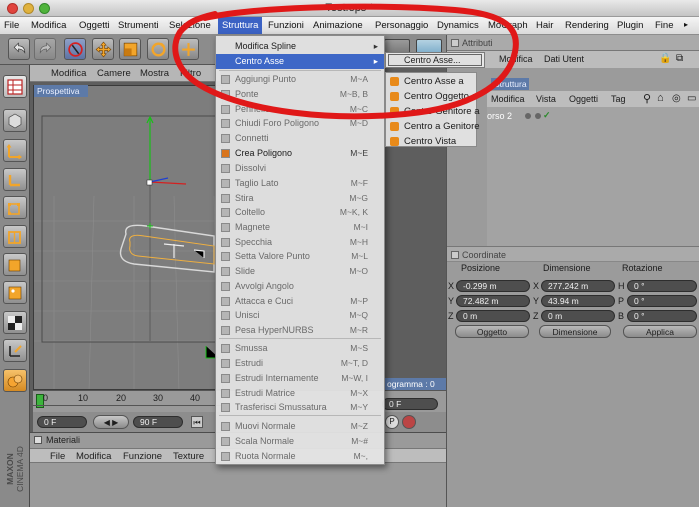 The width and height of the screenshot is (699, 507). I want to click on struttura-item-muovi-normale: Muovi Normale M~Z, so click(300, 426).